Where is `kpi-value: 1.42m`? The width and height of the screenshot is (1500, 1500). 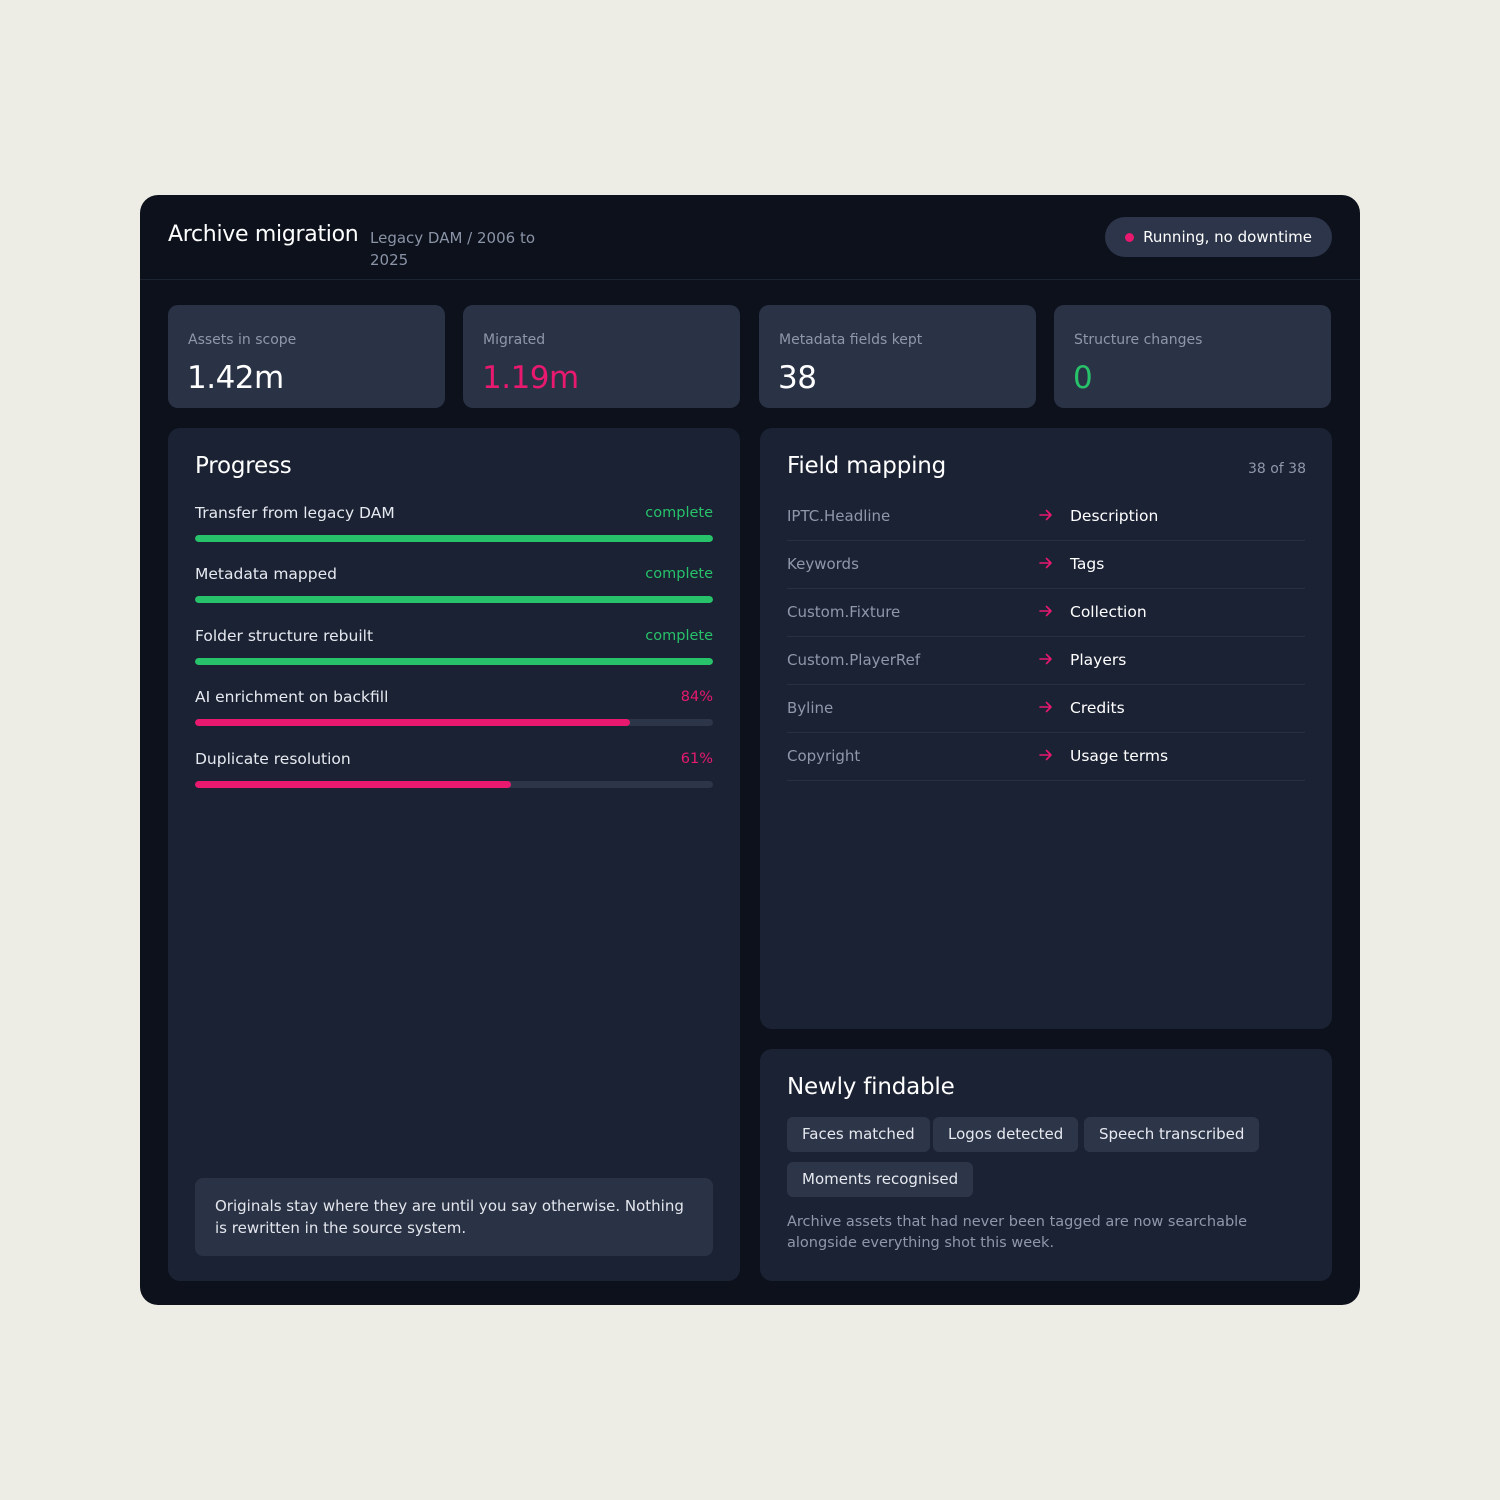
kpi-value: 1.42m is located at coordinates (235, 378).